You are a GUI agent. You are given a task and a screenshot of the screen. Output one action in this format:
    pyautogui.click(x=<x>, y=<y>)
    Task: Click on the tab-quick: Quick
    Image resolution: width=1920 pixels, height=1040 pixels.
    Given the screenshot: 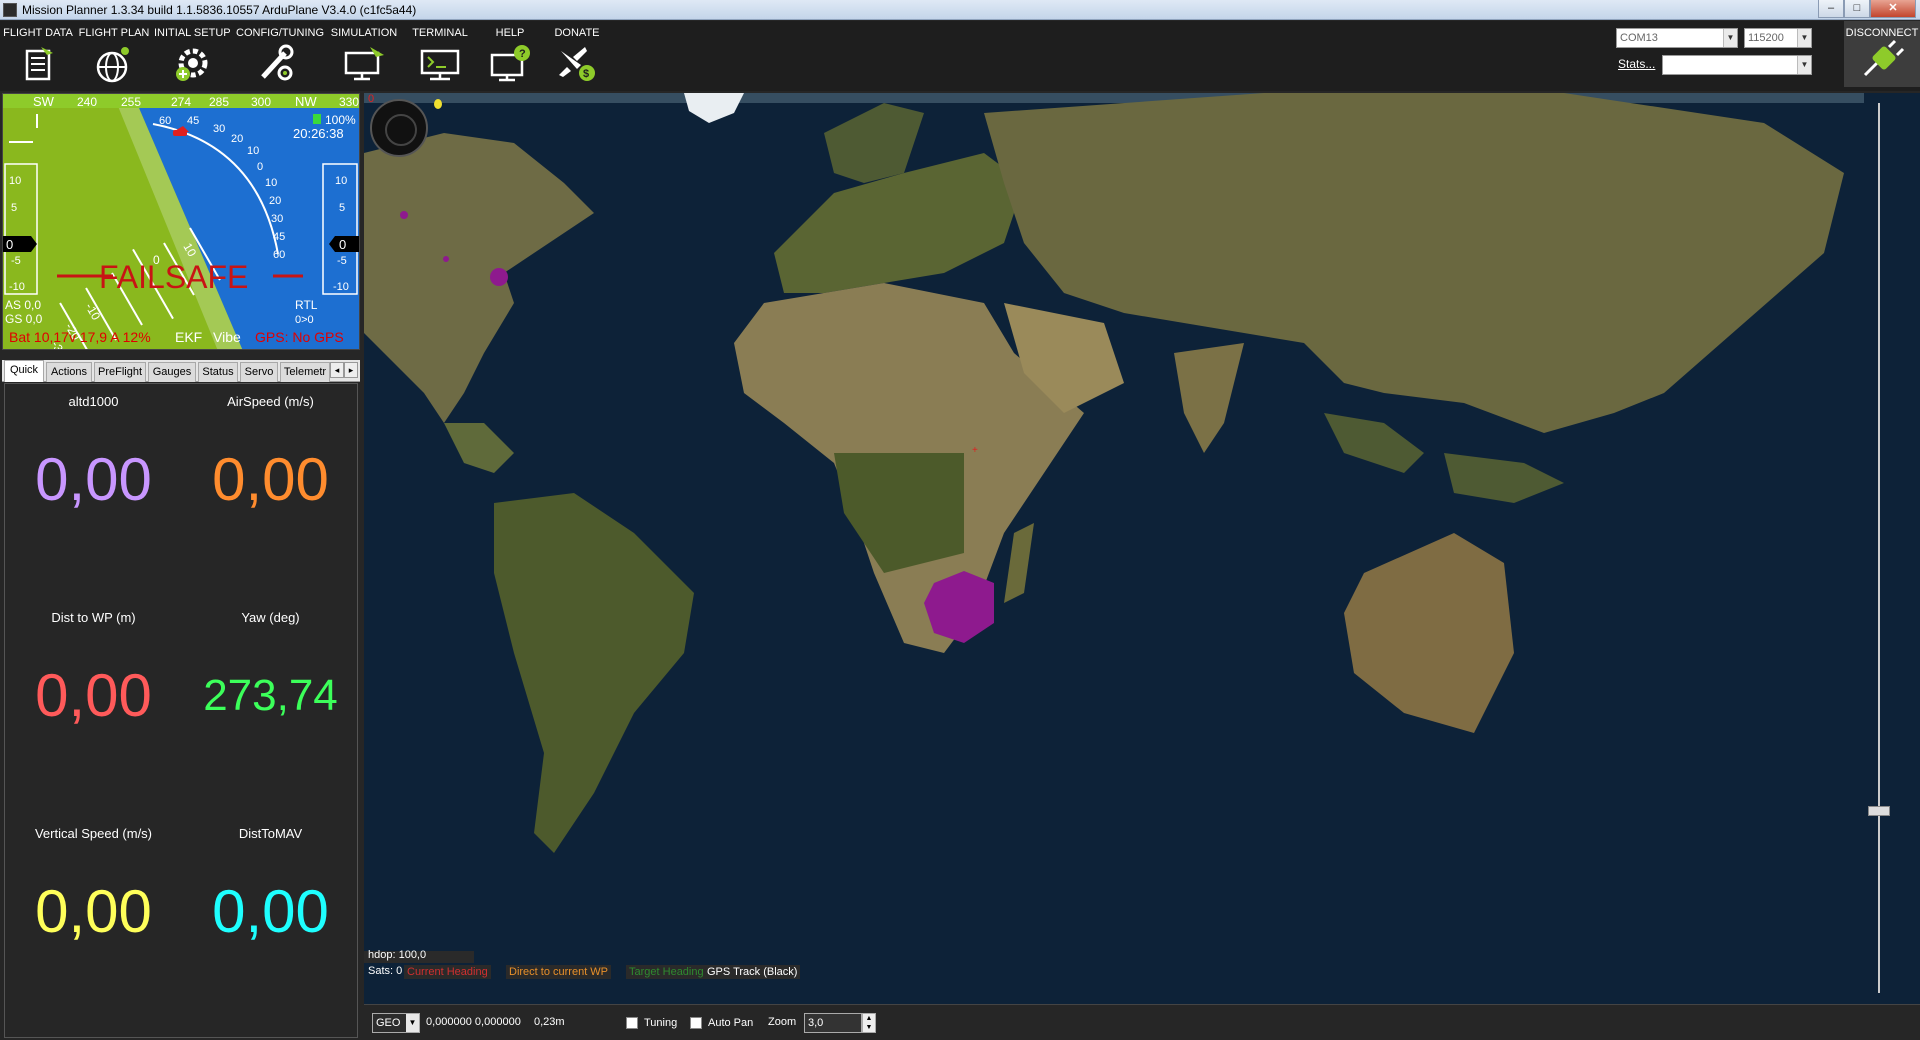 What is the action you would take?
    pyautogui.click(x=24, y=371)
    